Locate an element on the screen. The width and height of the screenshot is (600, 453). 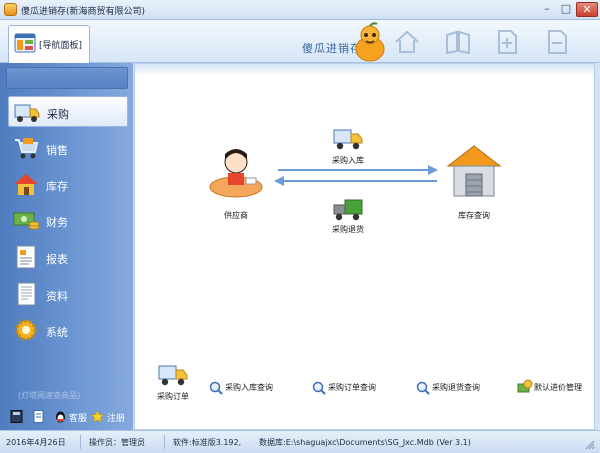
status-operator: 操作员：管理员 is located at coordinates (117, 442).